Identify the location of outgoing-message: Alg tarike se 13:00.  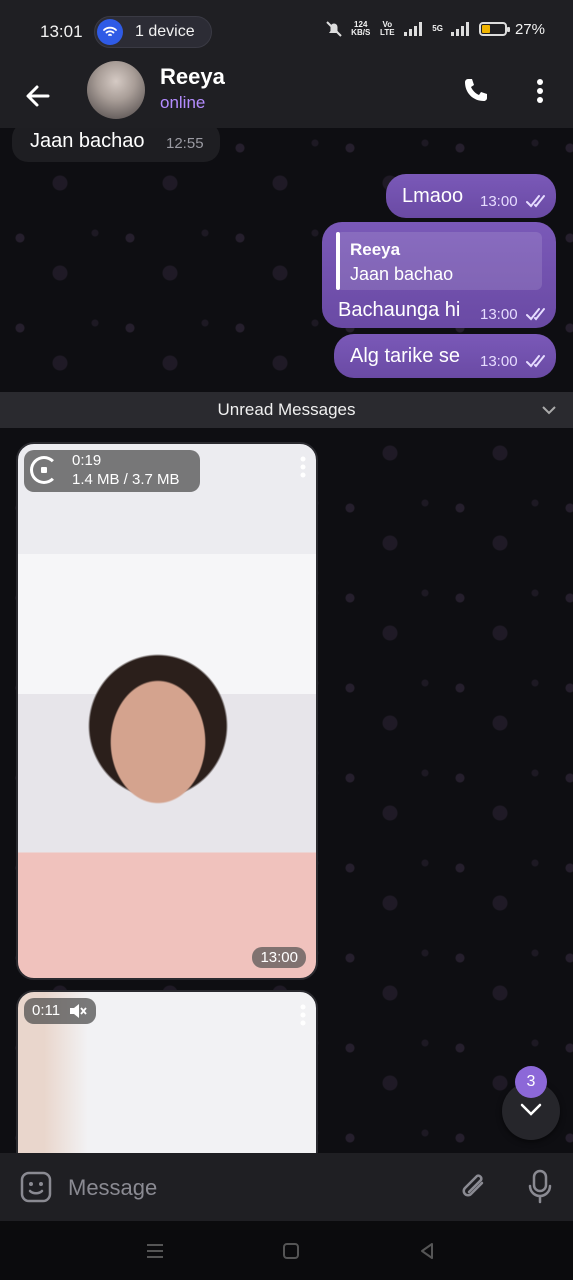
(445, 356).